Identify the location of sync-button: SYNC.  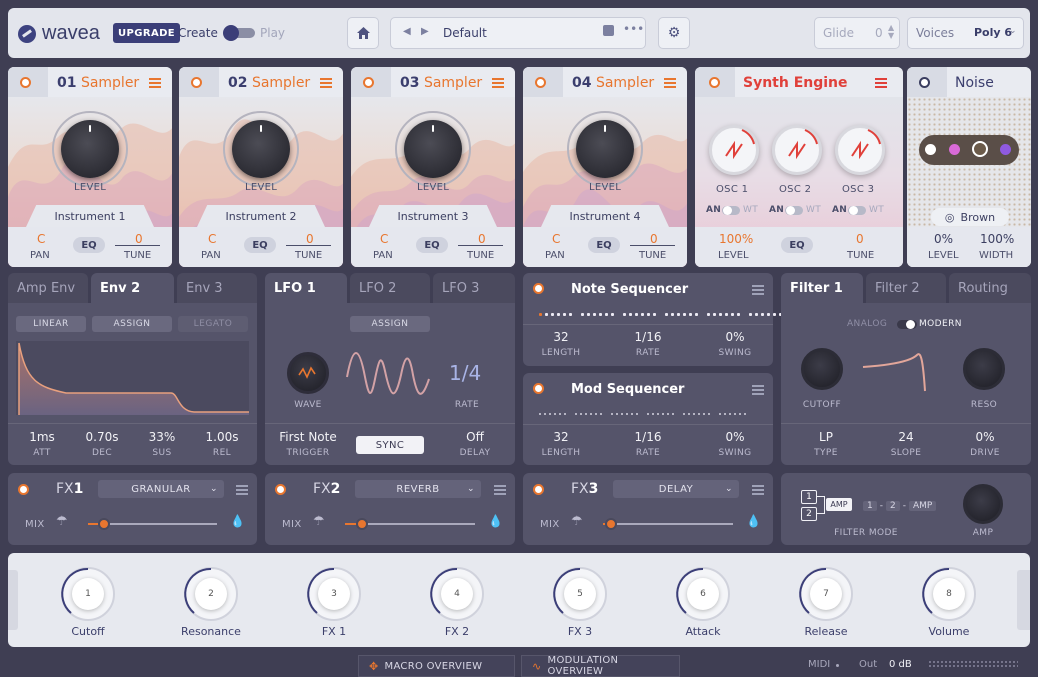
(390, 445).